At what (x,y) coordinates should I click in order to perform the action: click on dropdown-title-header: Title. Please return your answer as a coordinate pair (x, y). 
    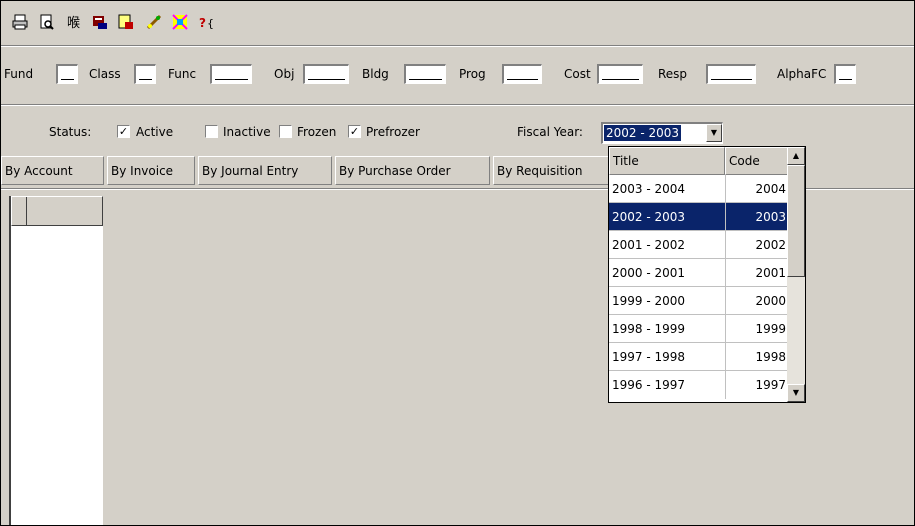
    Looking at the image, I should click on (667, 161).